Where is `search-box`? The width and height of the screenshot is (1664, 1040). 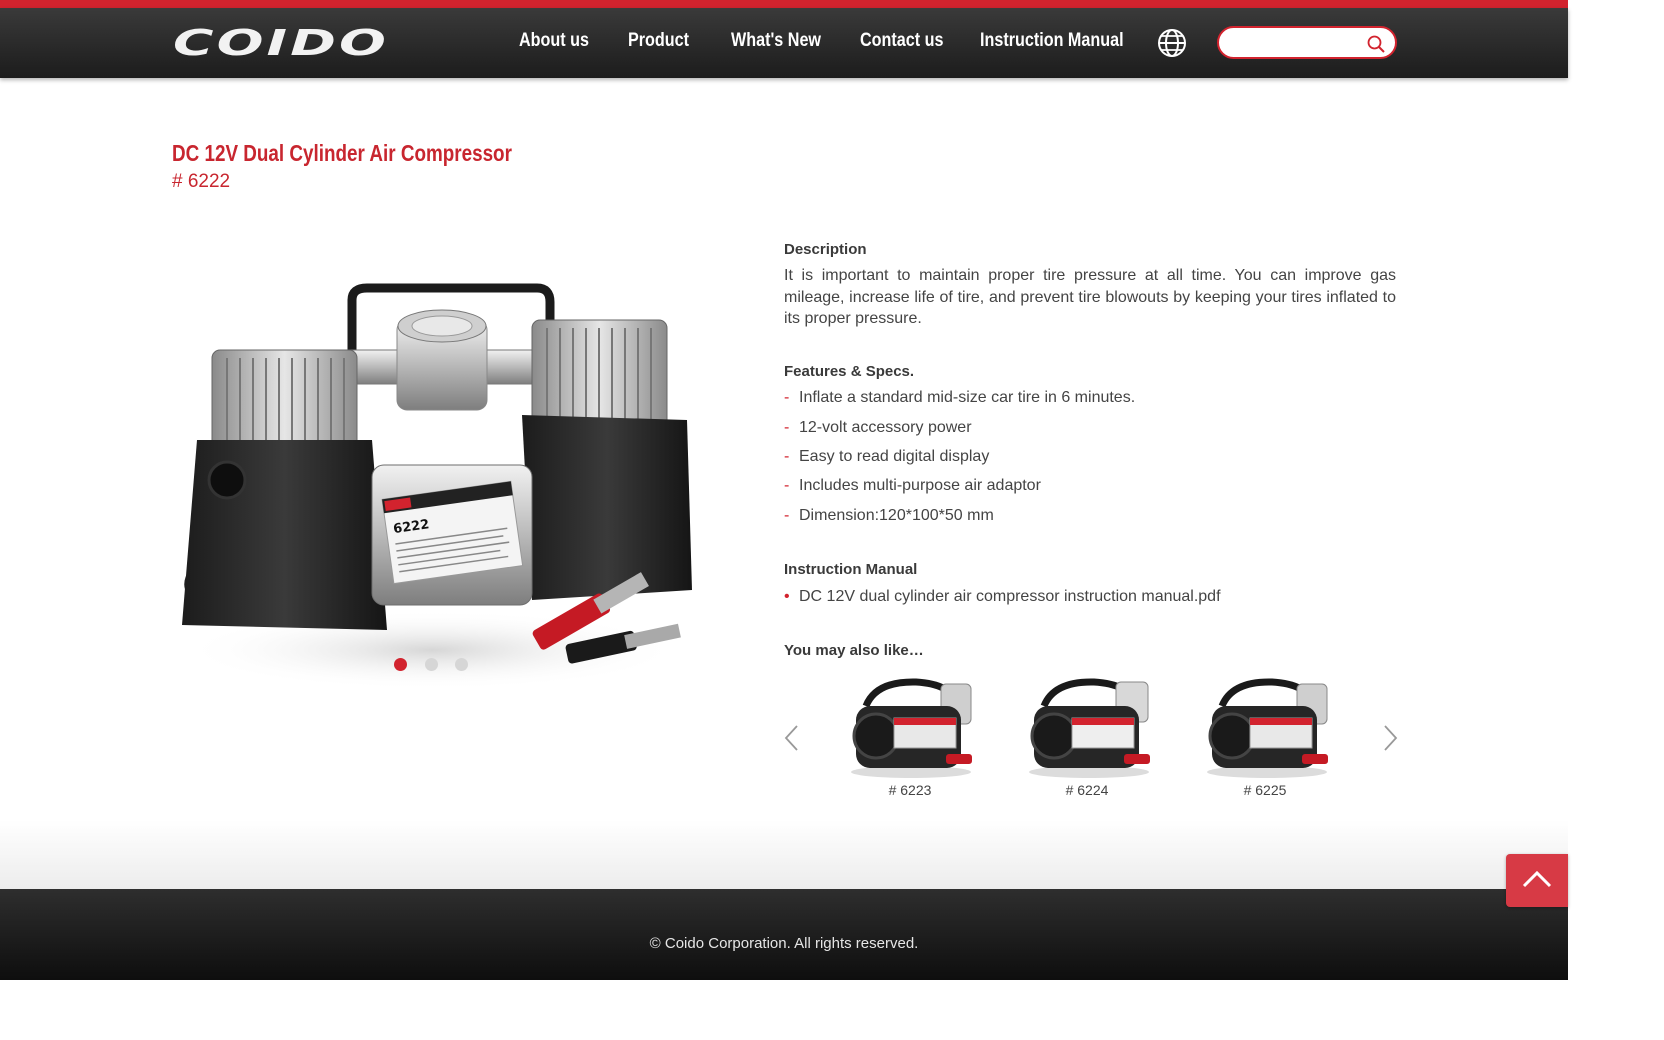
search-box is located at coordinates (1307, 42).